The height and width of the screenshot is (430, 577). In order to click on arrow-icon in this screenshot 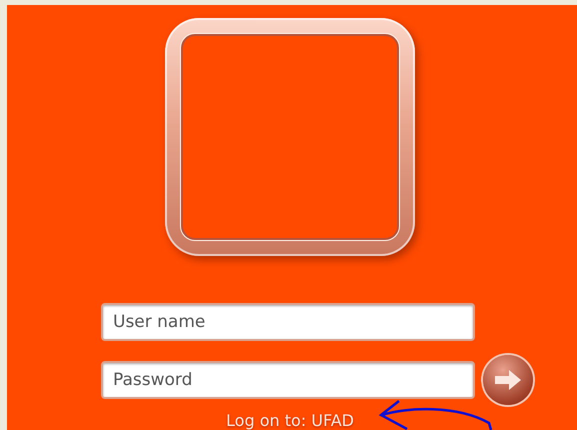, I will do `click(508, 380)`.